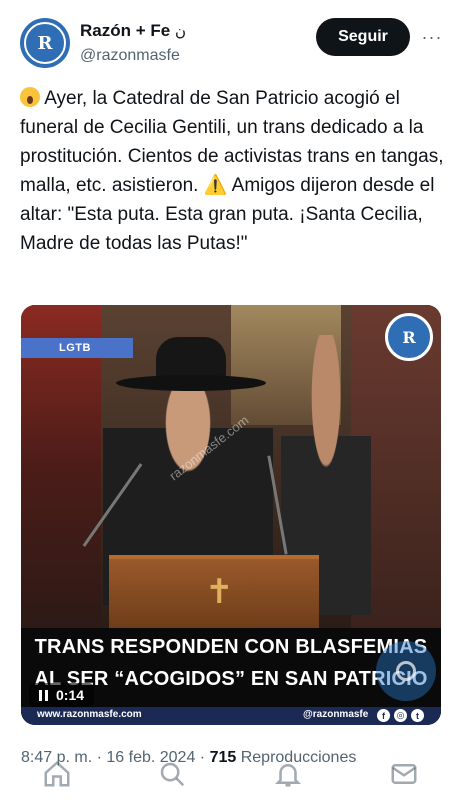 The image size is (463, 800). I want to click on more-options-icon: ···, so click(432, 37).